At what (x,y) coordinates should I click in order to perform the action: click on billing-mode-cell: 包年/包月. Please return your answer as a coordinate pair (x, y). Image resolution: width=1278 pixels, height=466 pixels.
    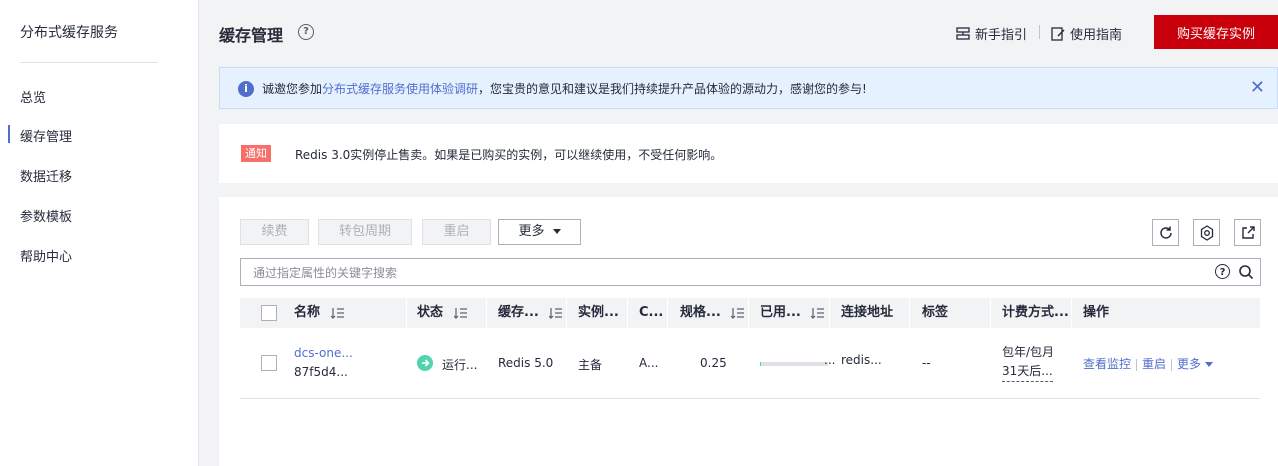
    Looking at the image, I should click on (1028, 352).